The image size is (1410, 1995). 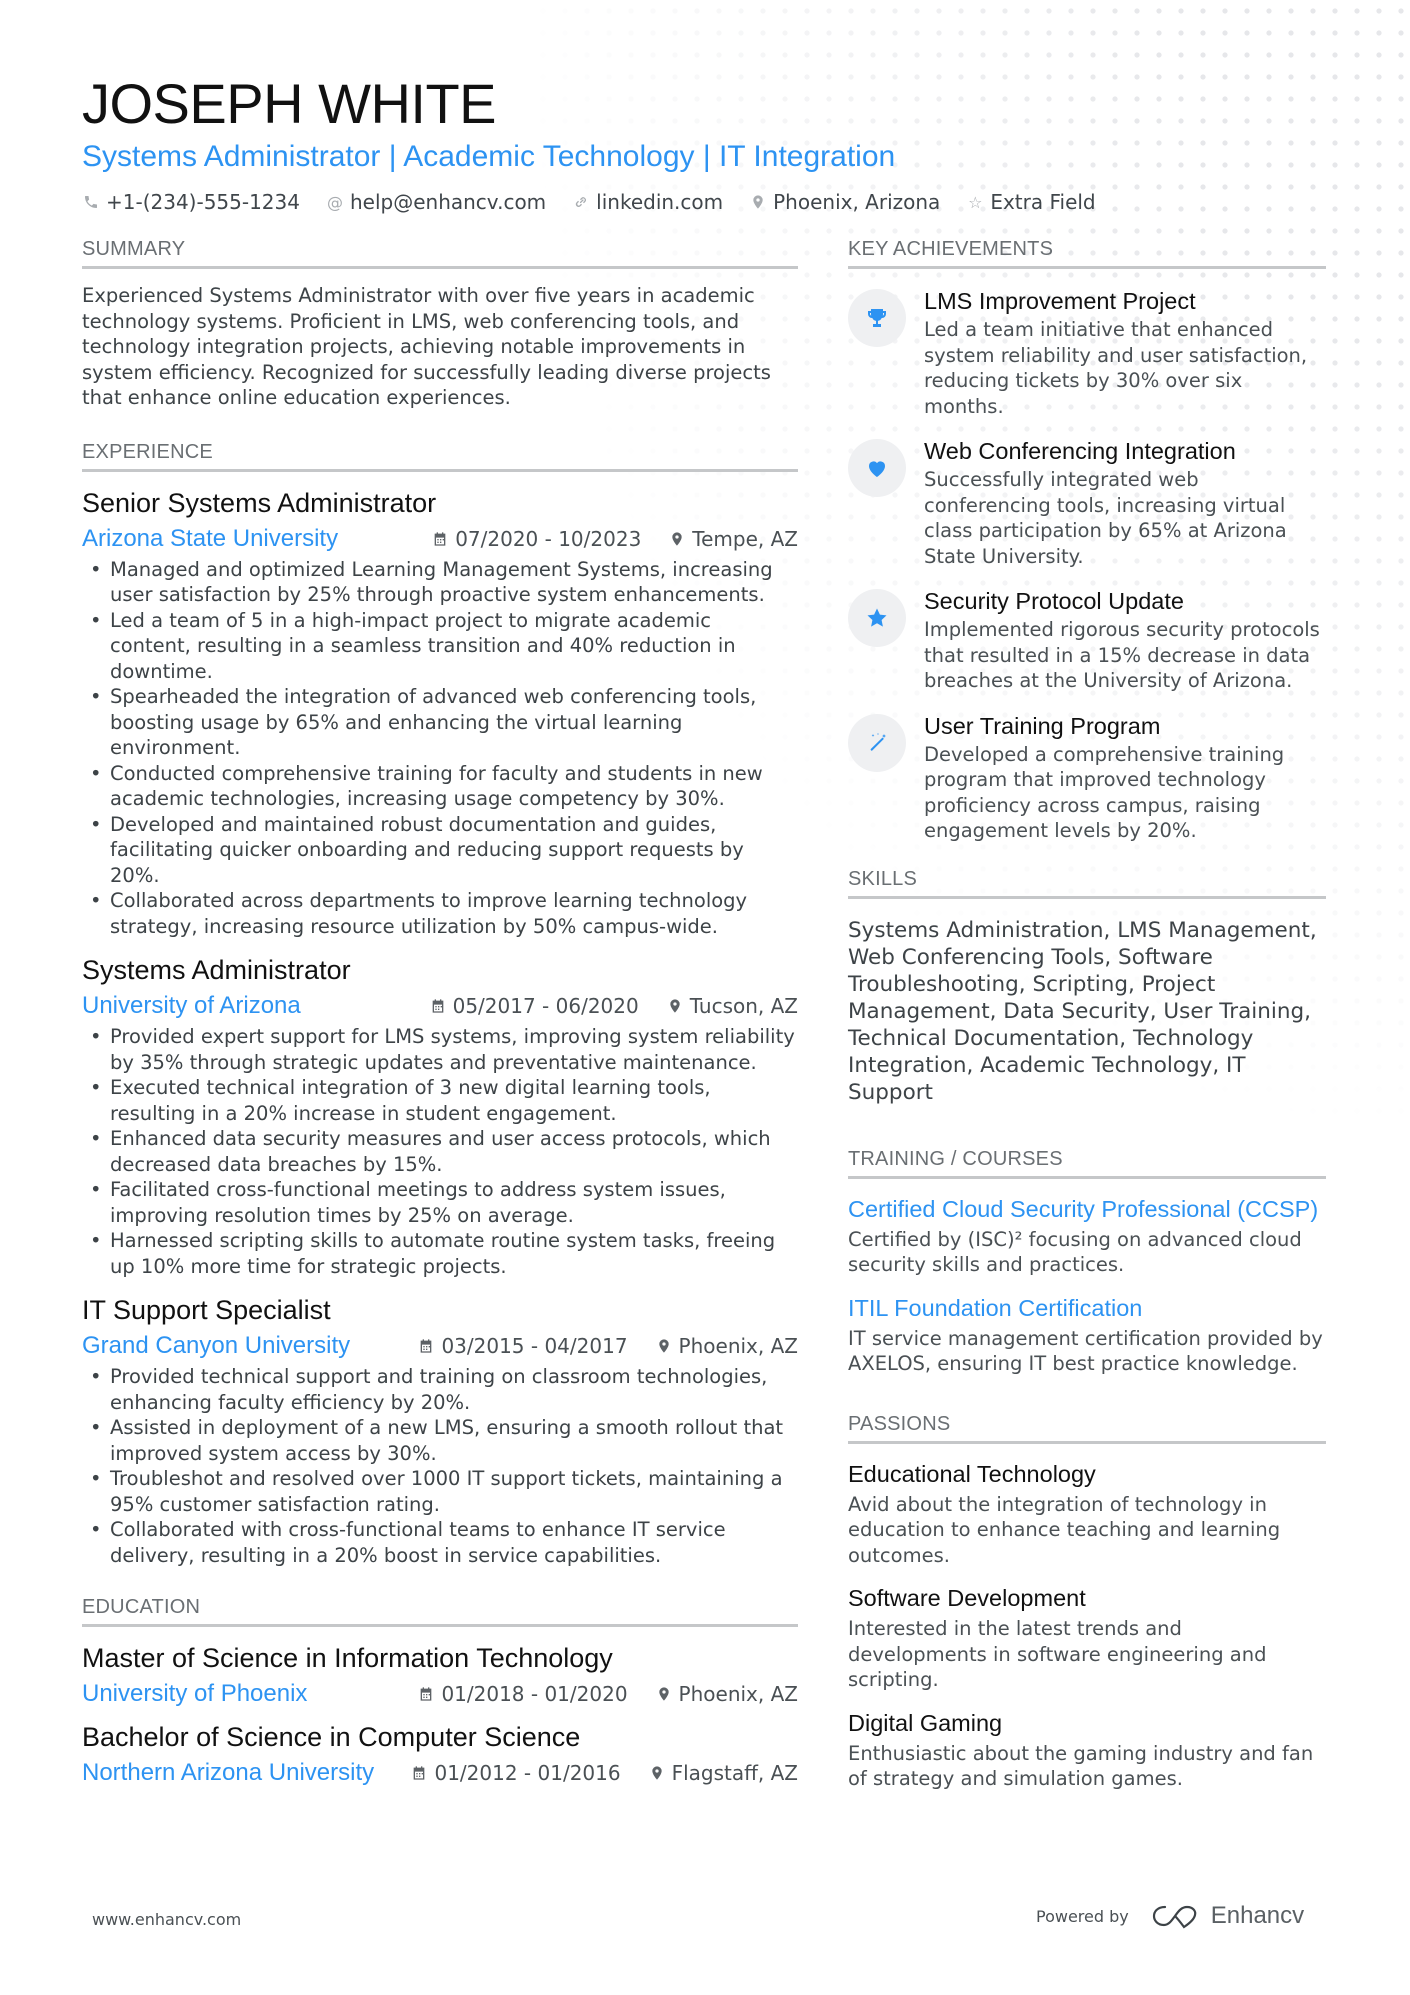 What do you see at coordinates (743, 1006) in the screenshot?
I see `job-location-text: Tucson, AZ` at bounding box center [743, 1006].